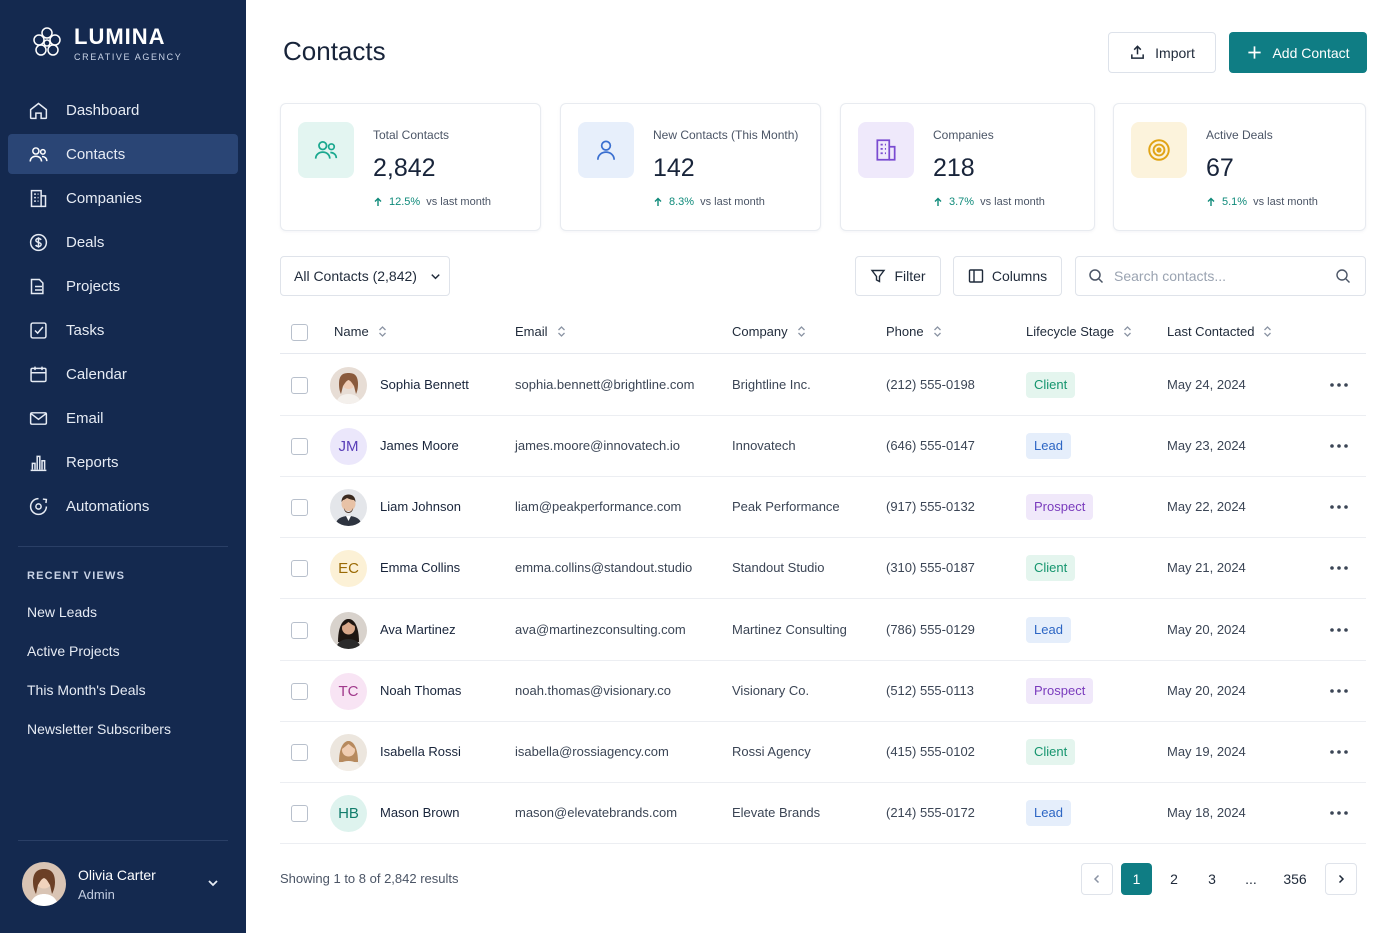 The image size is (1400, 933). I want to click on column-header-email: Email, so click(540, 331).